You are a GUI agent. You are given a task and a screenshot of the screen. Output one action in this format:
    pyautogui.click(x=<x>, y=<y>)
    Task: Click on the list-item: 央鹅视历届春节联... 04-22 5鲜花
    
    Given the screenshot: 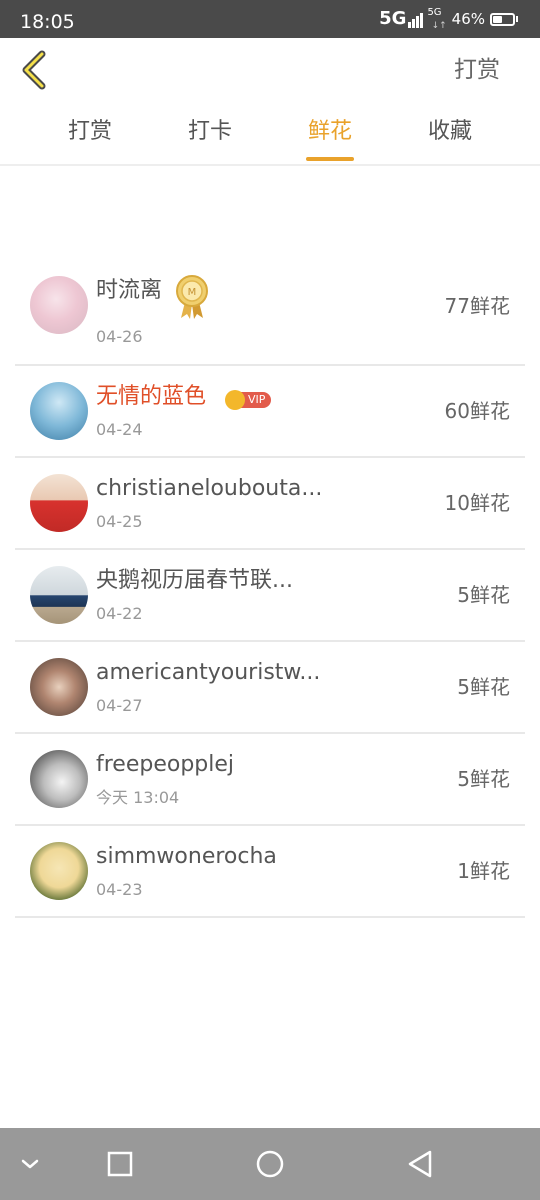 What is the action you would take?
    pyautogui.click(x=270, y=596)
    